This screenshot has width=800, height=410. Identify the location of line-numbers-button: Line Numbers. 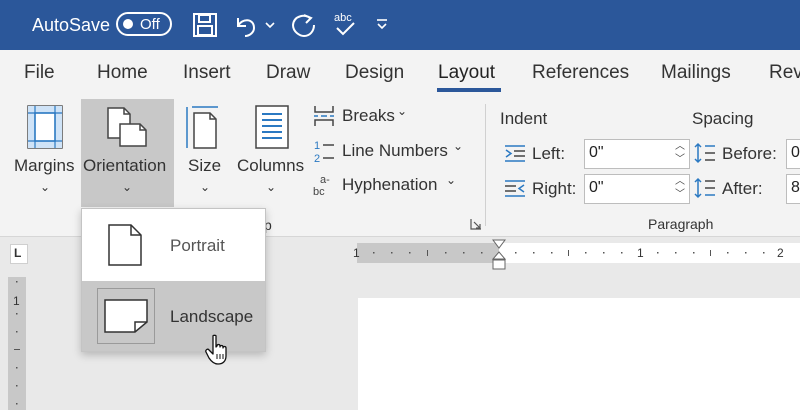
(395, 151).